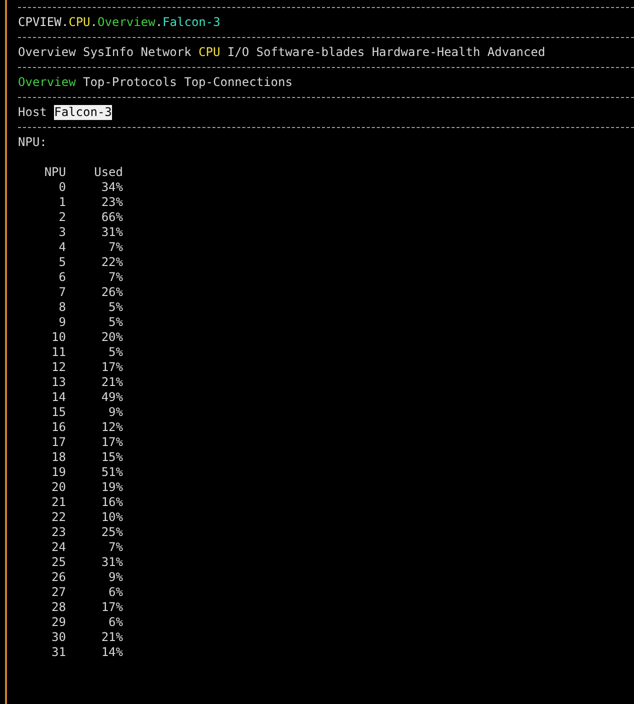 This screenshot has height=704, width=634. I want to click on menu-tab: Advanced, so click(516, 52).